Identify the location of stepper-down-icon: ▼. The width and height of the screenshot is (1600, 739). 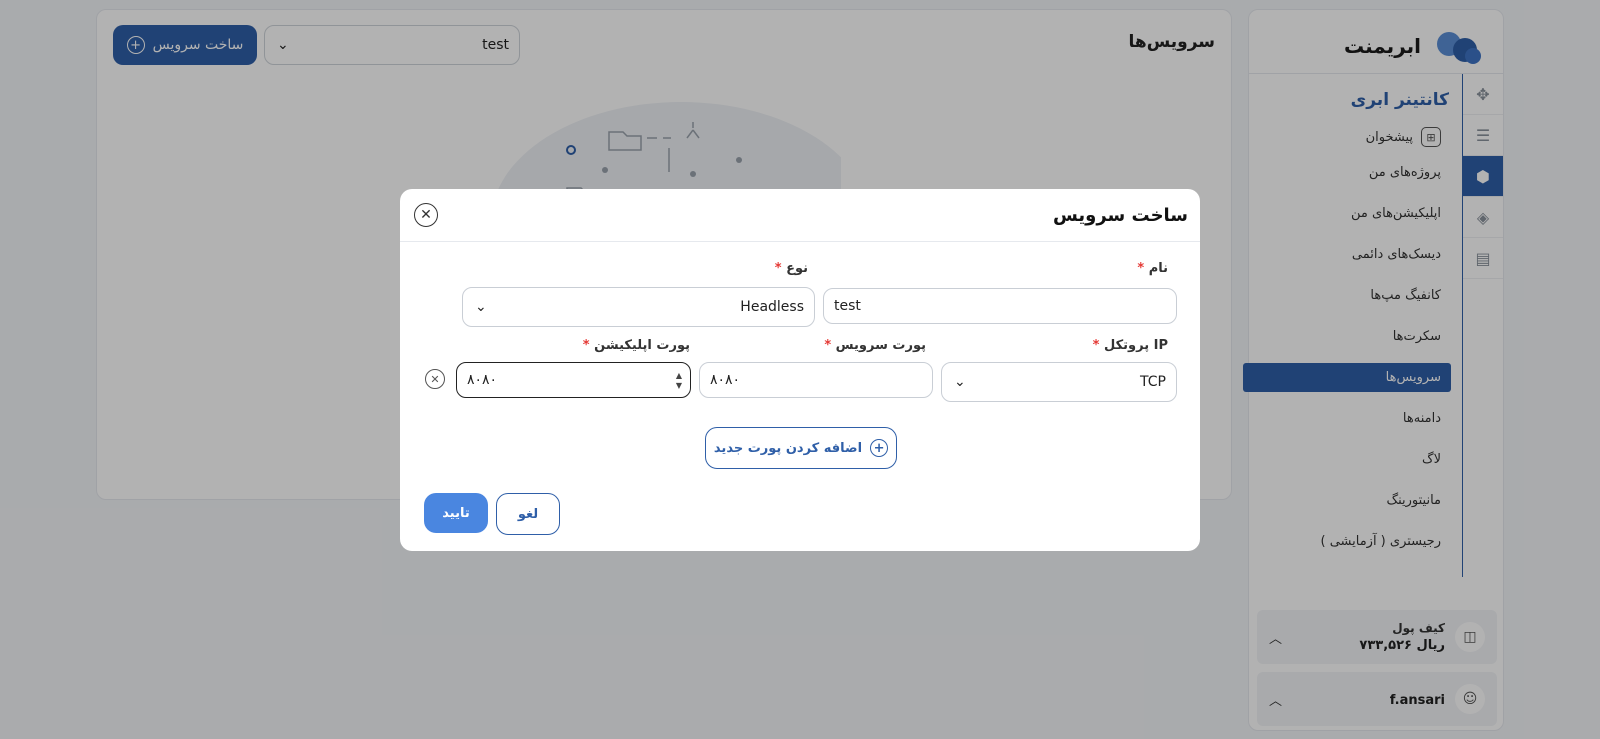
(679, 386).